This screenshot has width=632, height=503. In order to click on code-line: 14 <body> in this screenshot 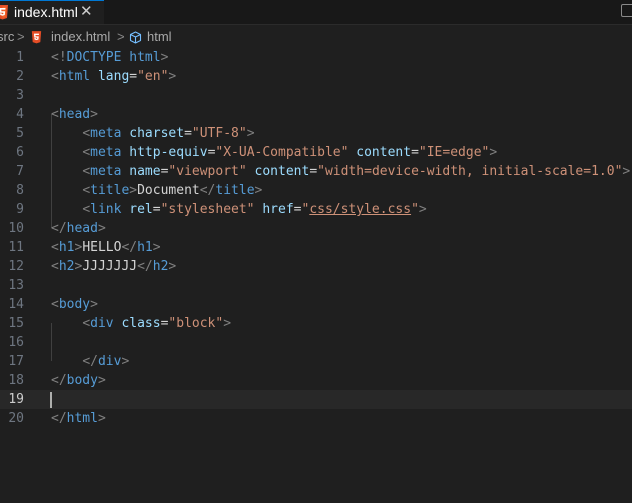, I will do `click(316, 304)`.